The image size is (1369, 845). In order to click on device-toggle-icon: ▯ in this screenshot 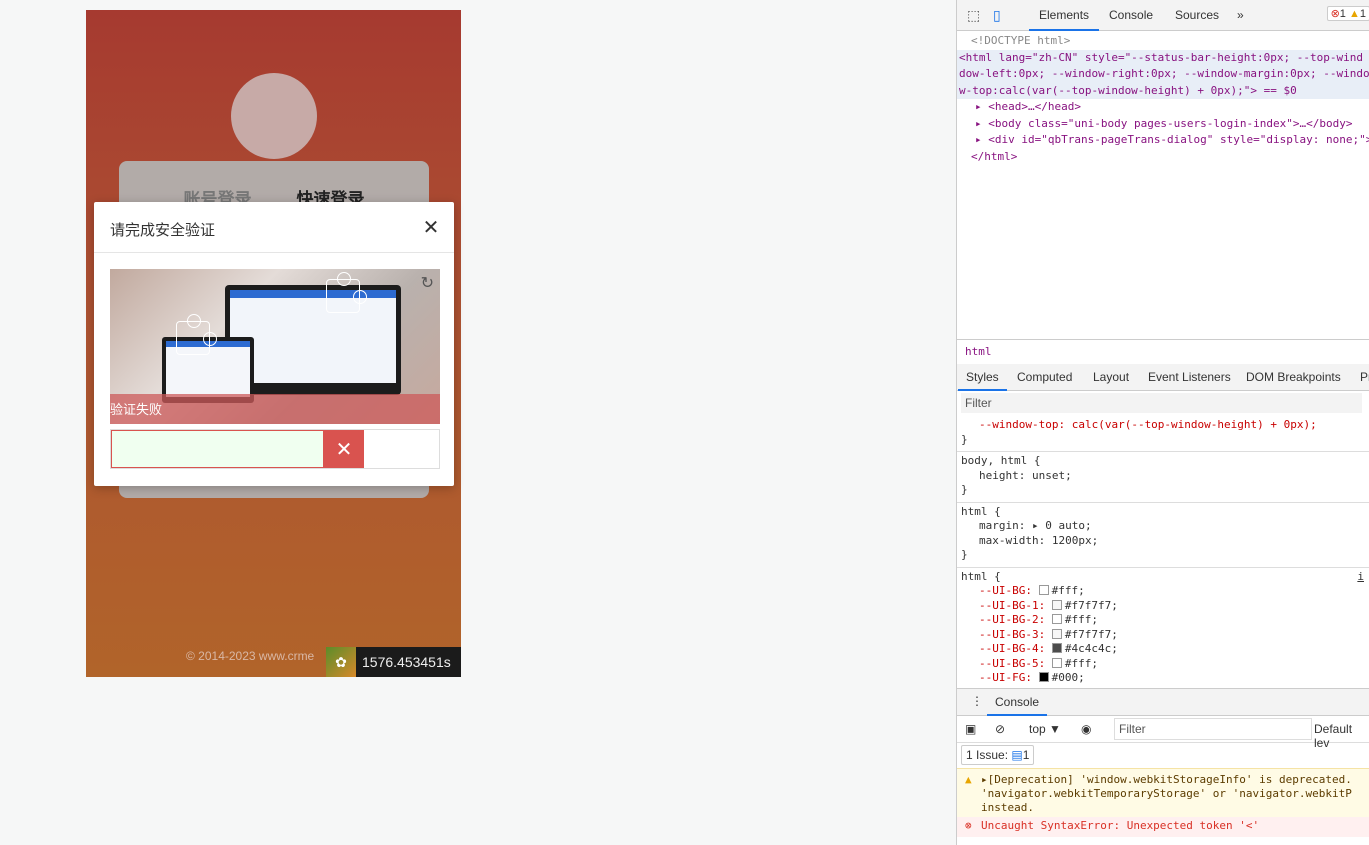, I will do `click(997, 15)`.